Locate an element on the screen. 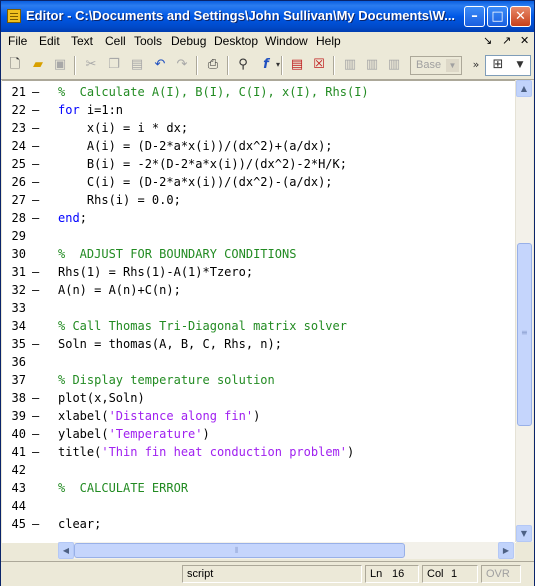 The image size is (535, 586). code-line: 31– Rhs(1) = Rhs(1)-A(1)*Tzero; is located at coordinates (259, 274).